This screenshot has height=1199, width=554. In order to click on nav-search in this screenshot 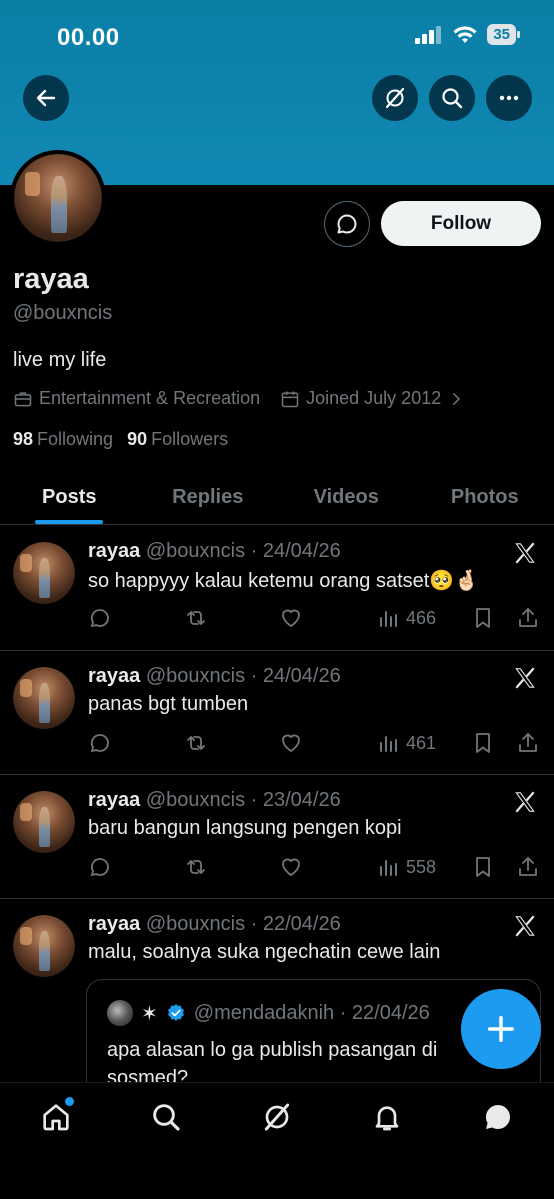, I will do `click(166, 1117)`.